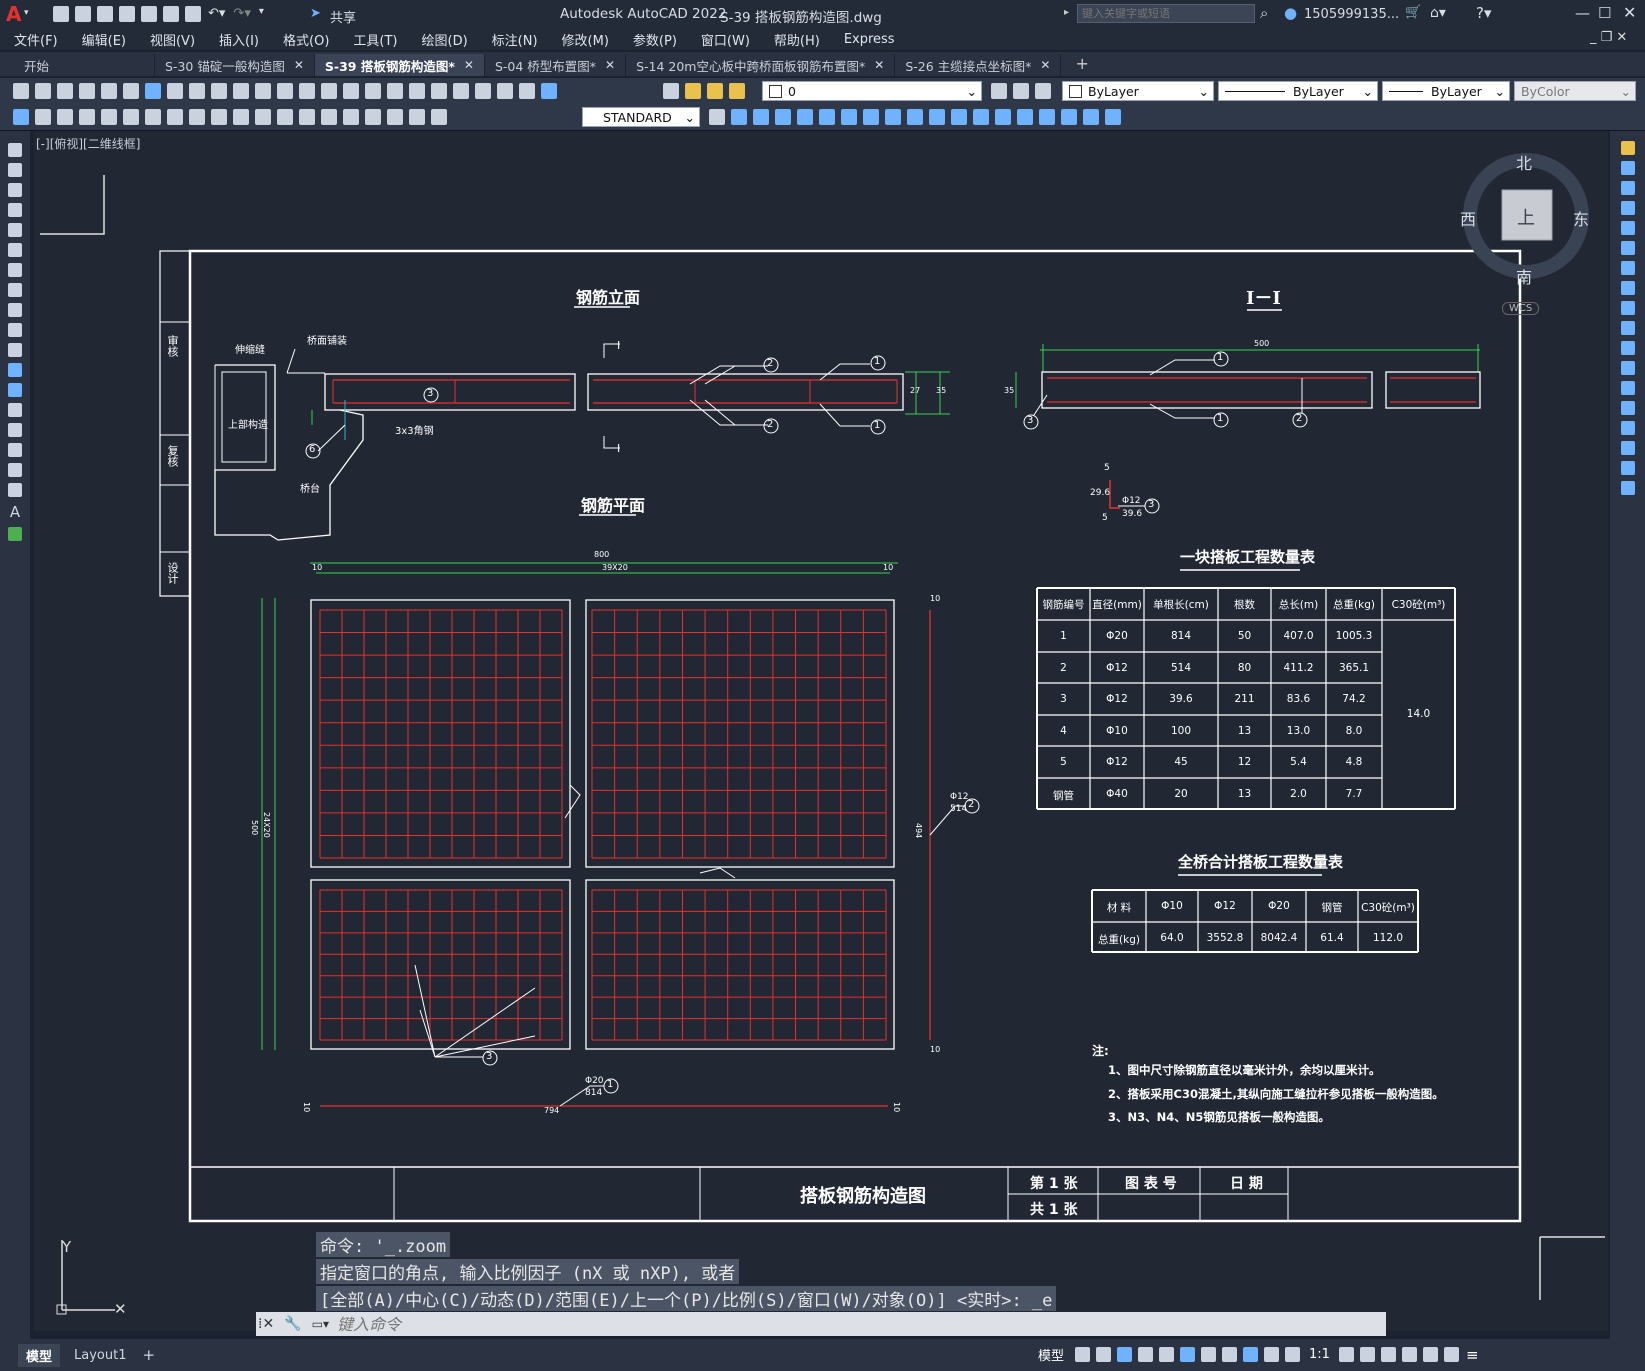  What do you see at coordinates (1354, 699) in the screenshot?
I see `table1-cell: 74.2` at bounding box center [1354, 699].